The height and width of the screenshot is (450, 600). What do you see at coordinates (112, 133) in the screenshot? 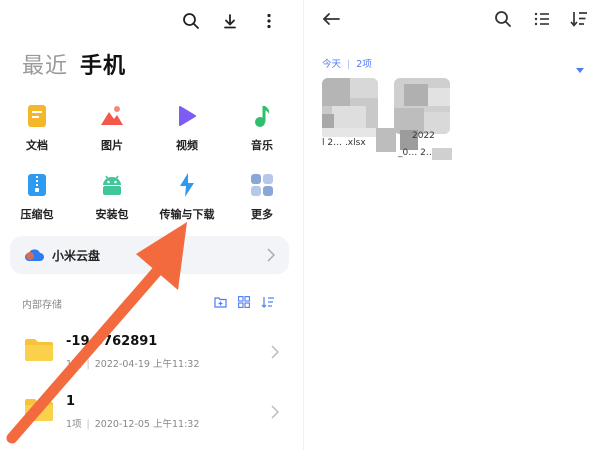
I see `category-images: 图片` at bounding box center [112, 133].